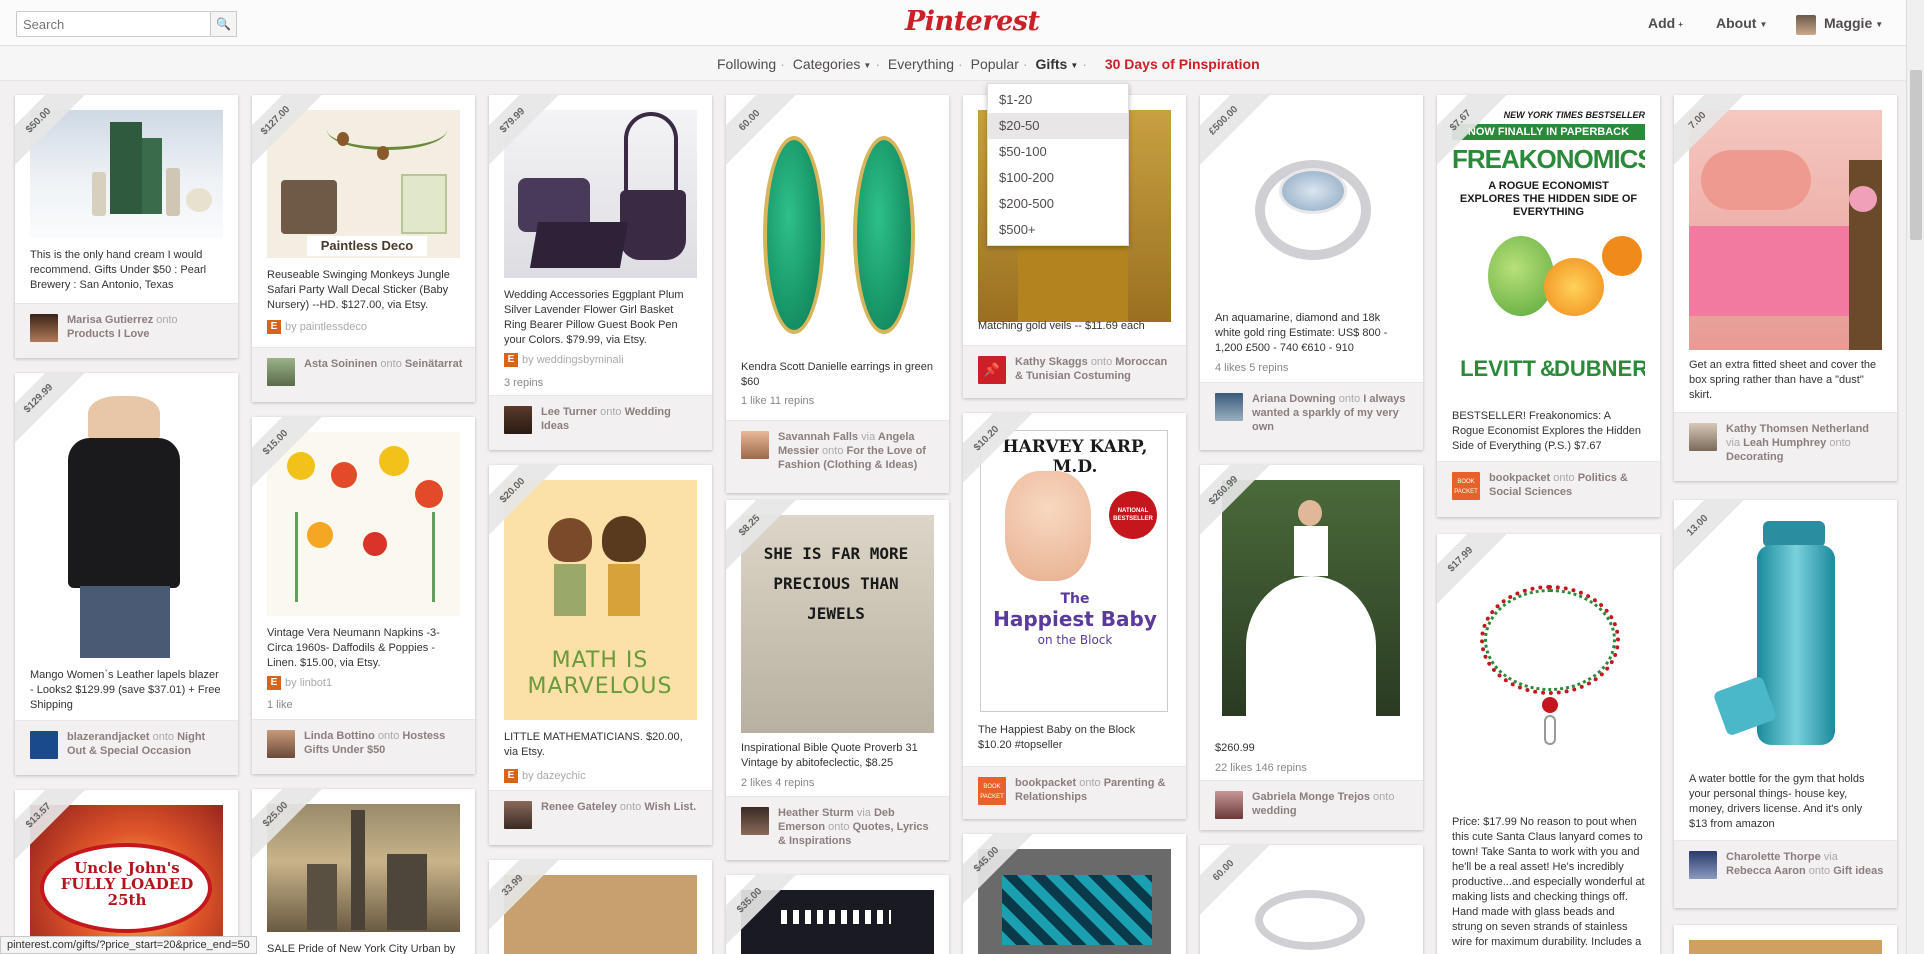 The height and width of the screenshot is (954, 1924). Describe the element at coordinates (561, 776) in the screenshot. I see `source-name: dazeychic` at that location.